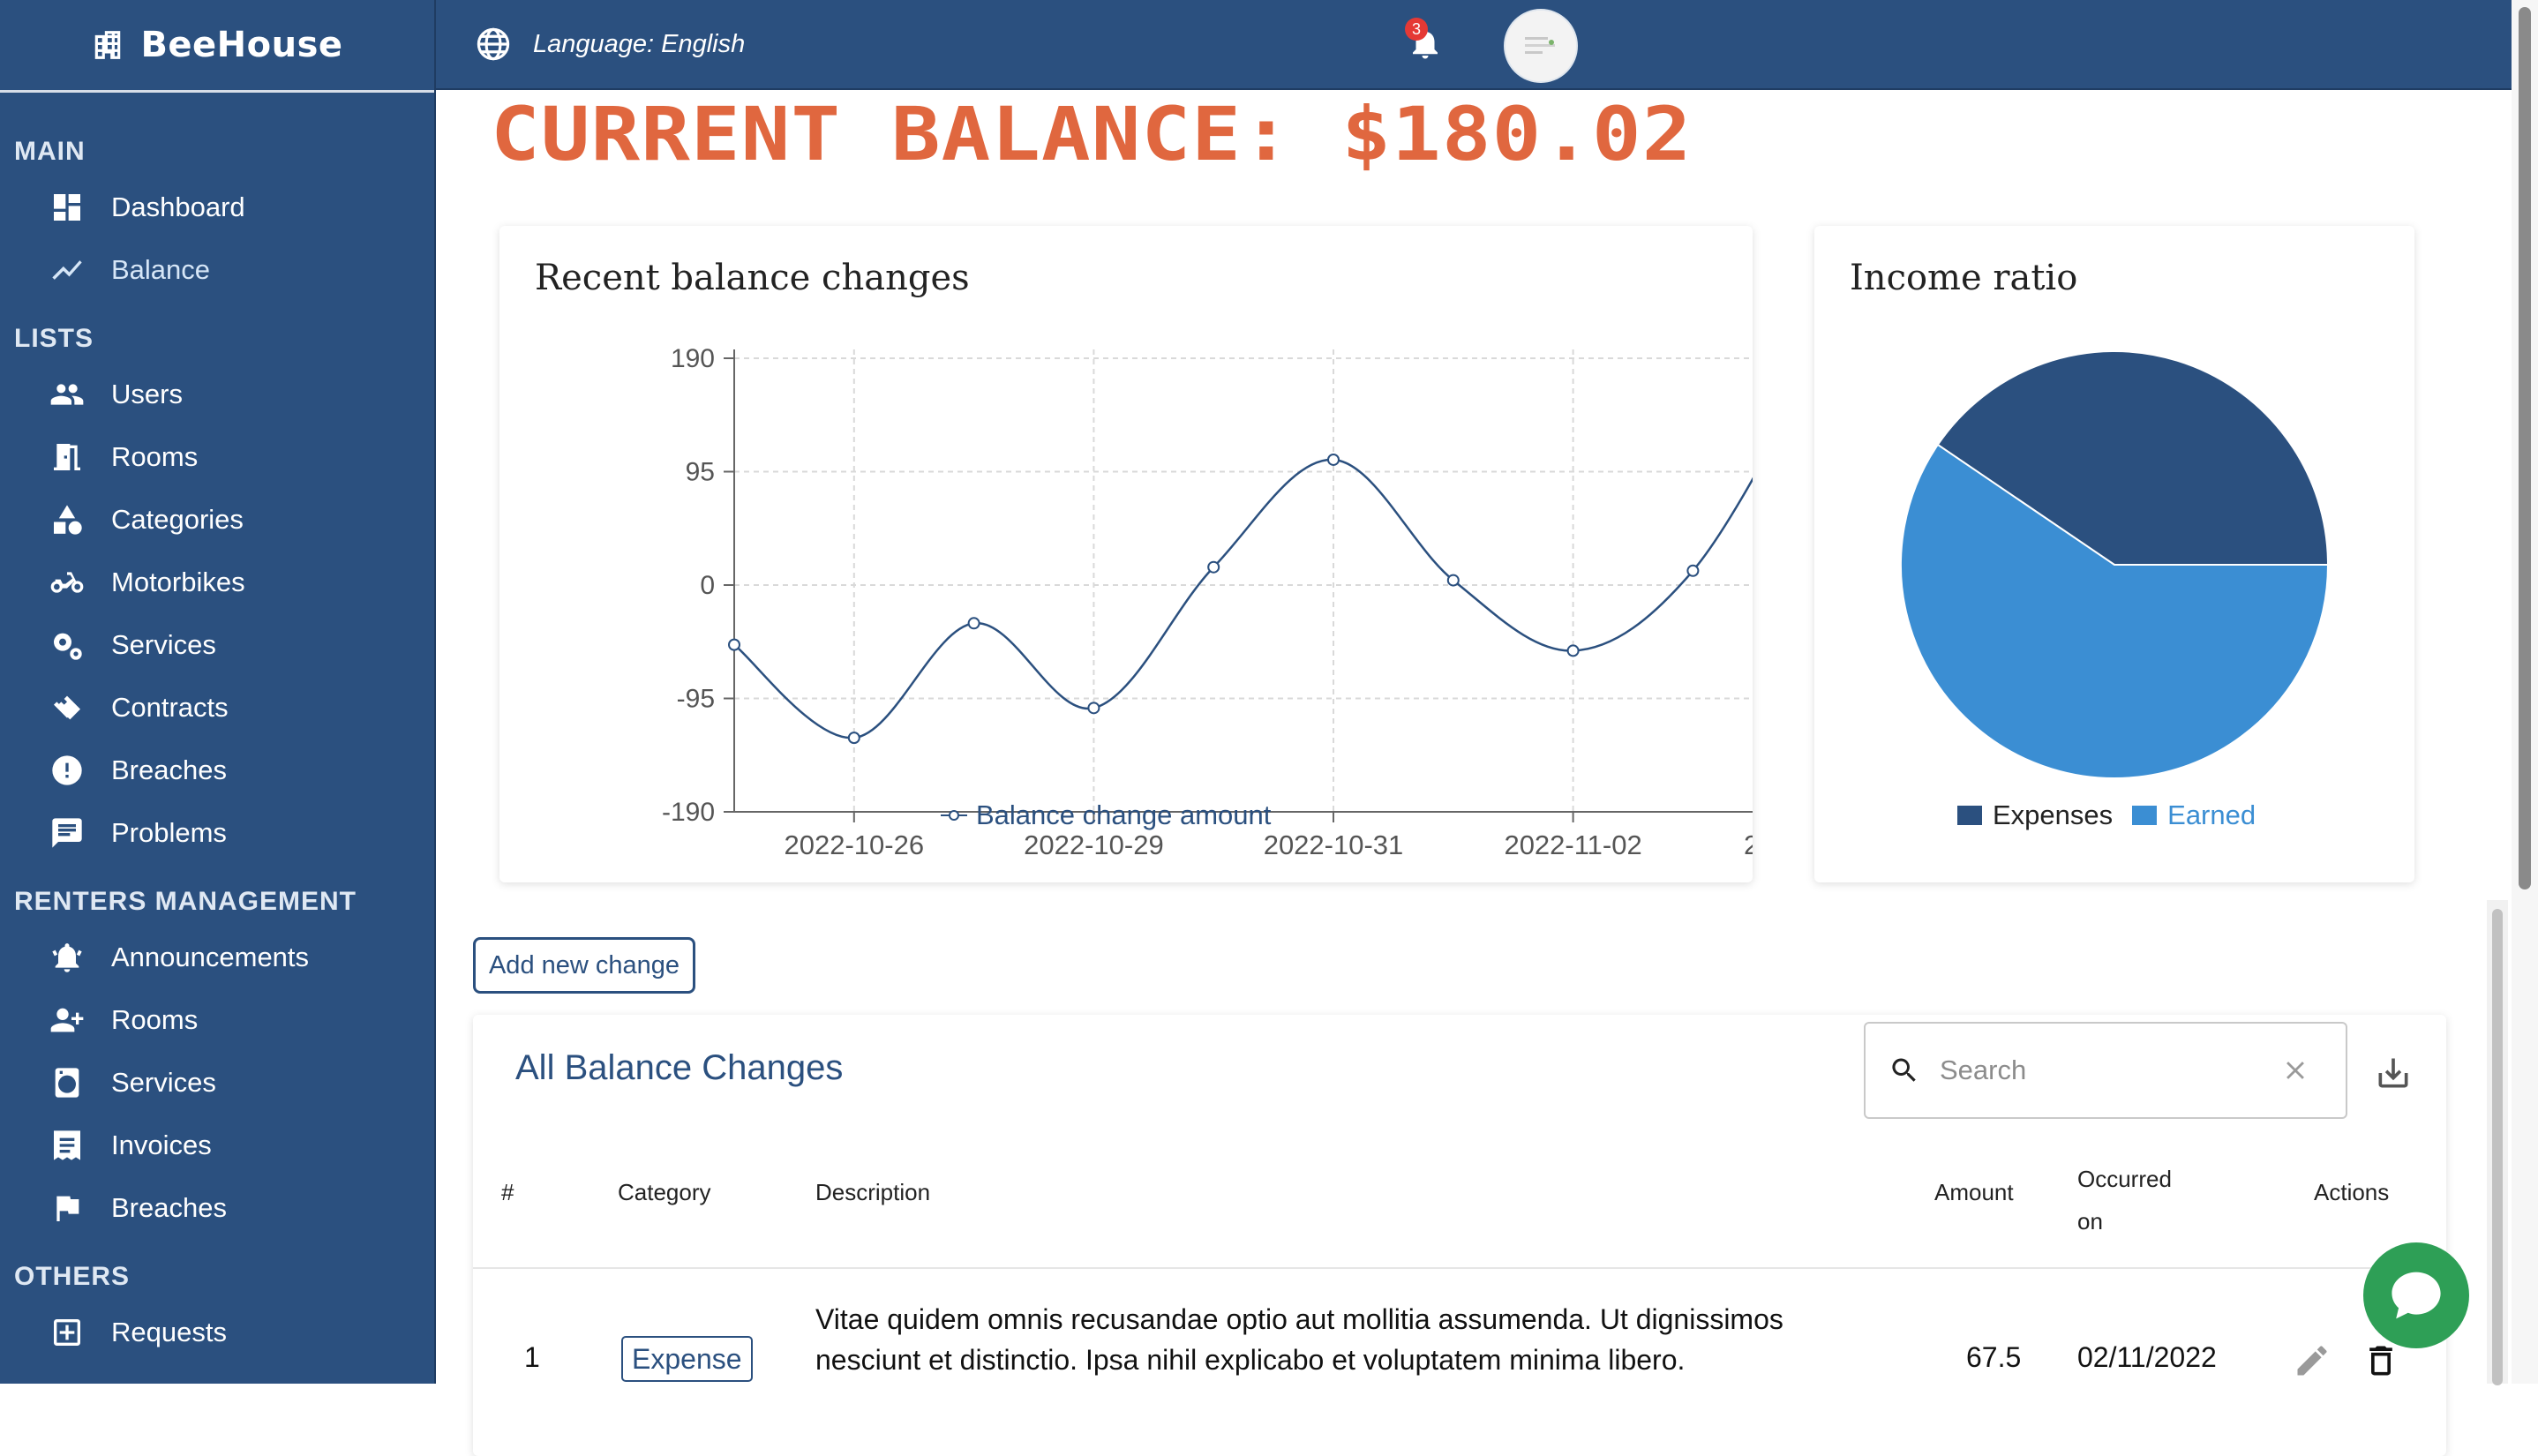 The height and width of the screenshot is (1456, 2538). I want to click on line-chart-legend: Balance change amount, so click(1105, 815).